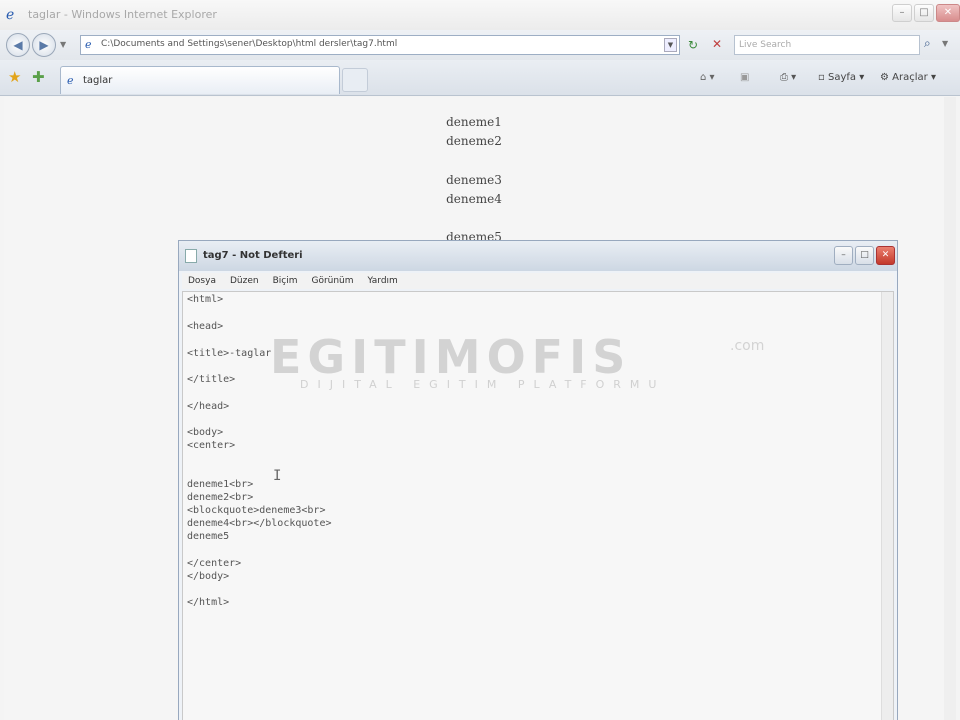  I want to click on watermark-tagline: DIJITAL EGITIM PLATFORMU, so click(483, 384).